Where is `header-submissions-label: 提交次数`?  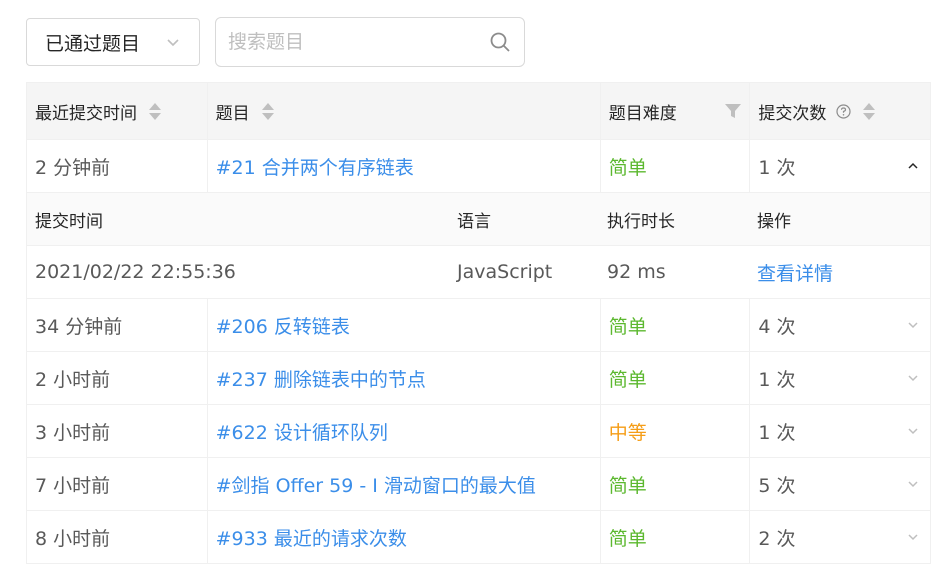
header-submissions-label: 提交次数 is located at coordinates (792, 113).